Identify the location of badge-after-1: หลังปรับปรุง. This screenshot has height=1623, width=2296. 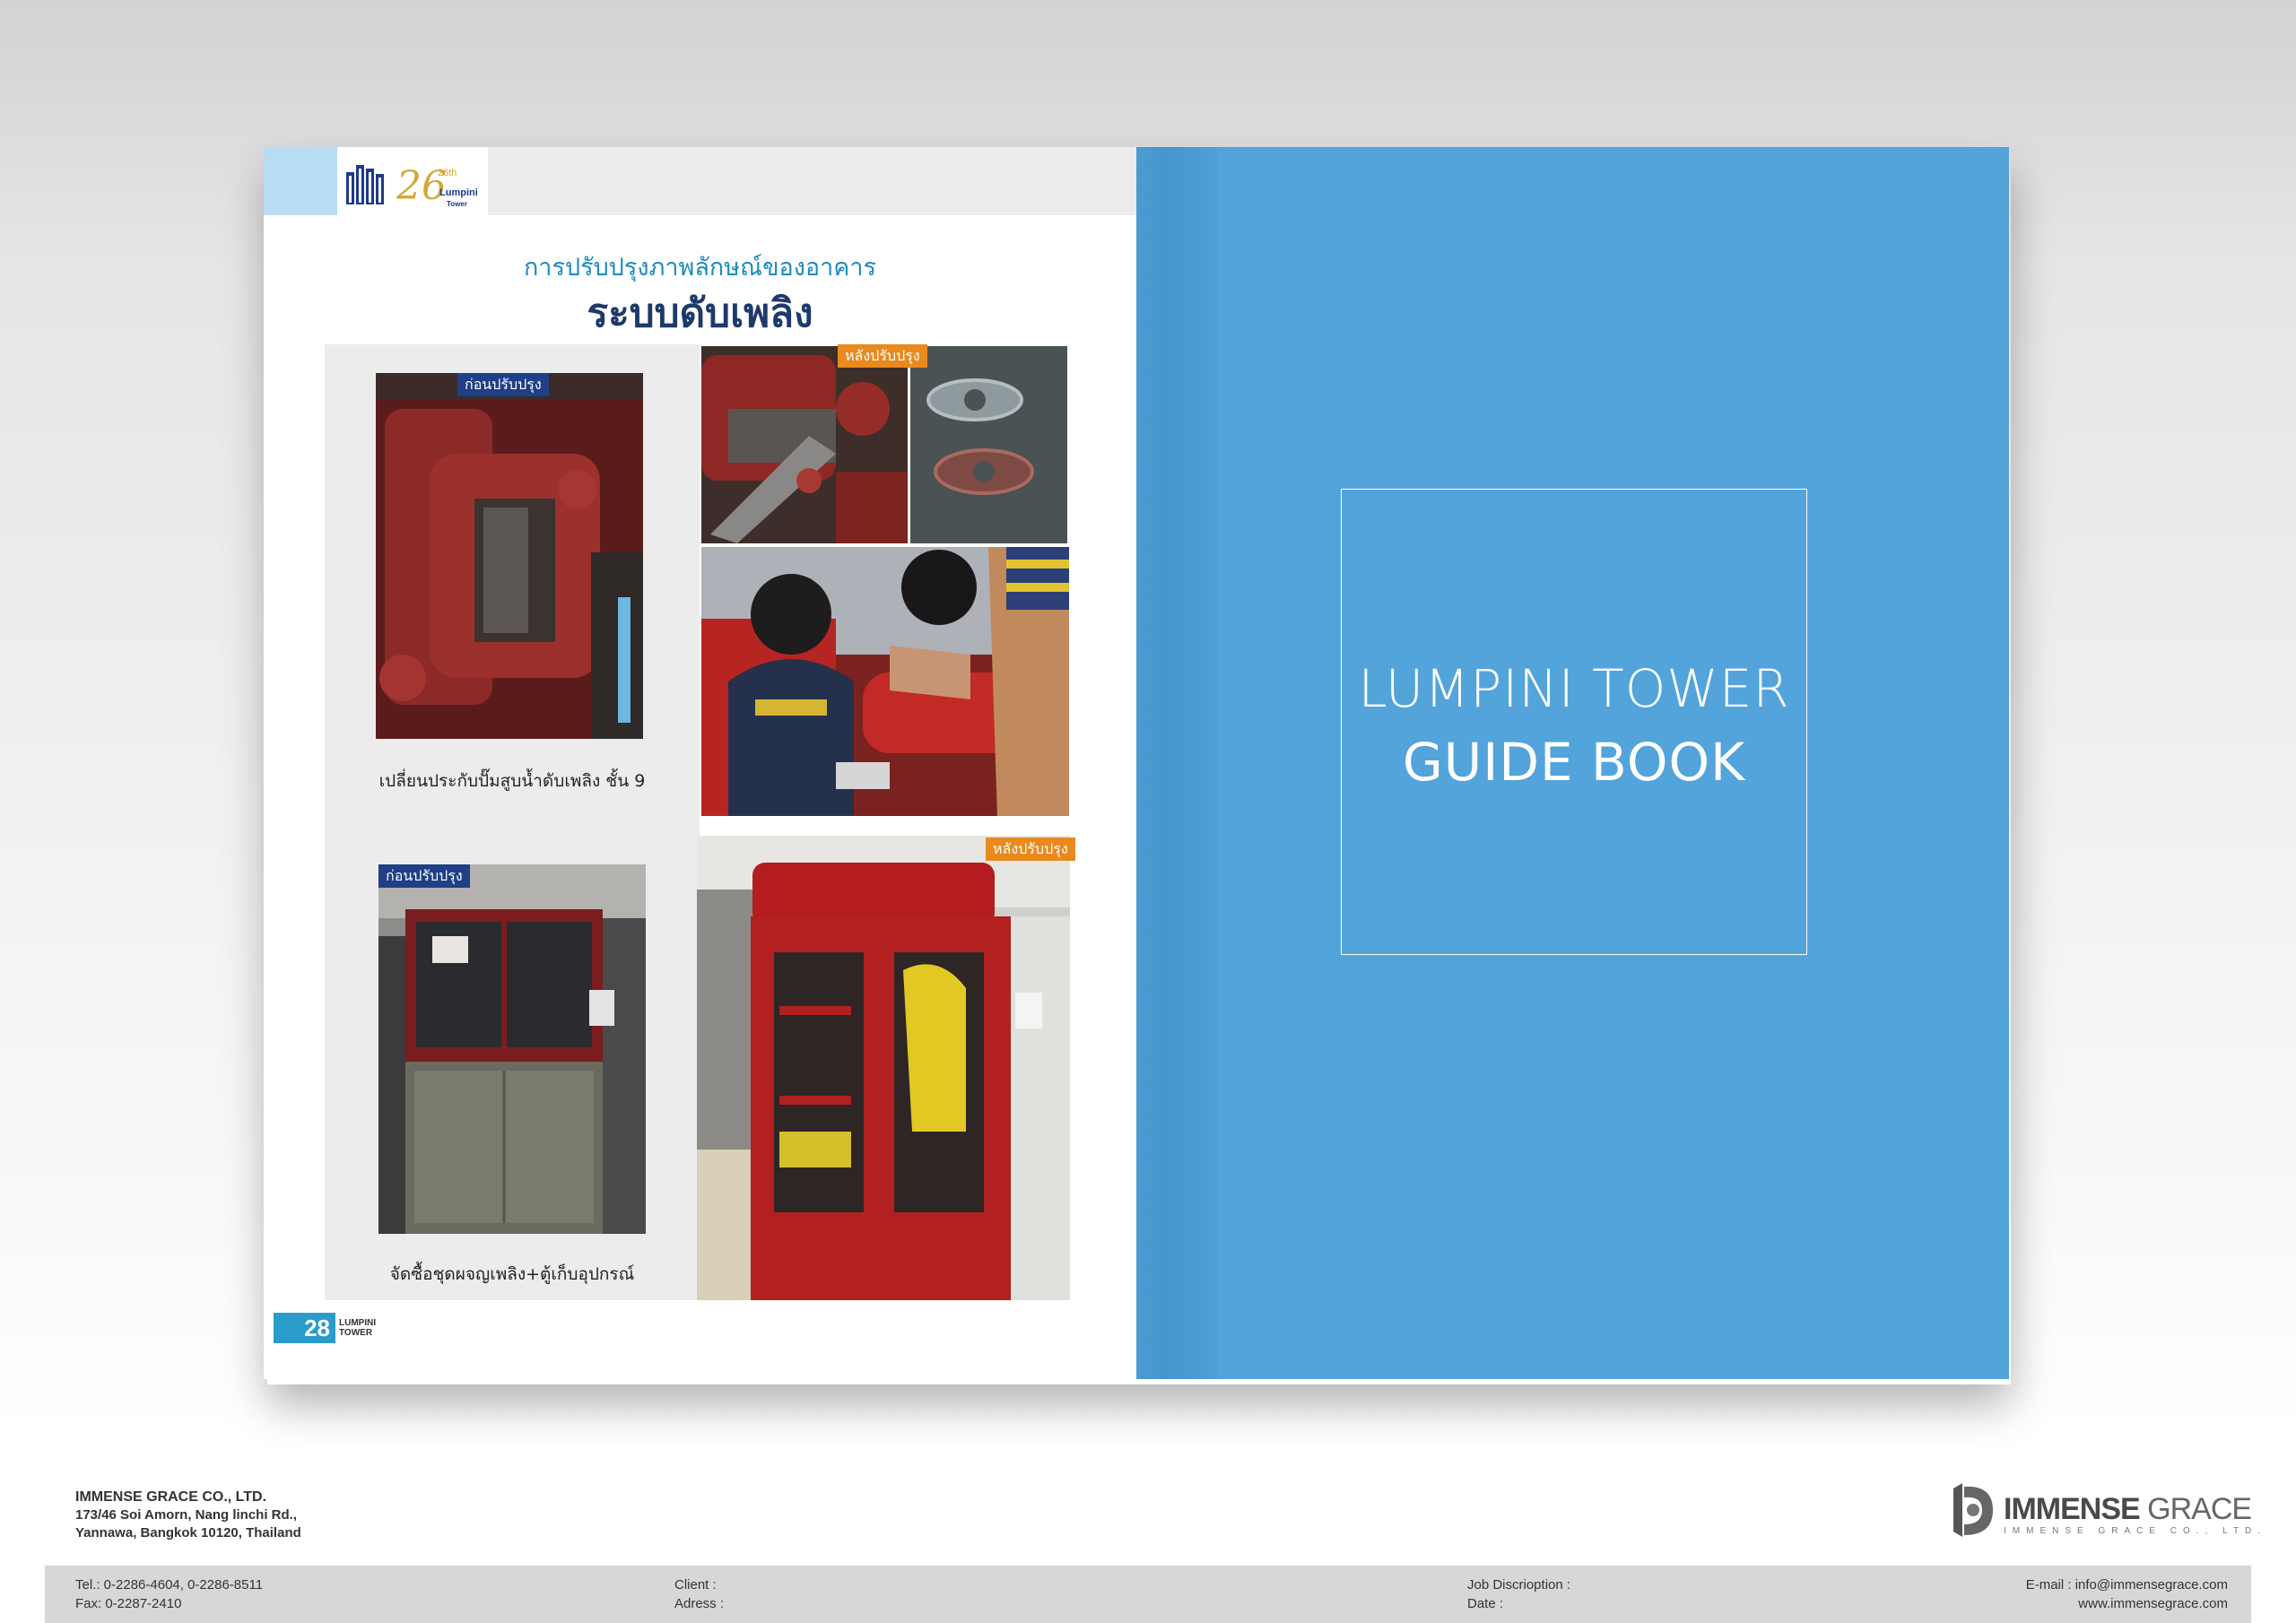
(882, 356).